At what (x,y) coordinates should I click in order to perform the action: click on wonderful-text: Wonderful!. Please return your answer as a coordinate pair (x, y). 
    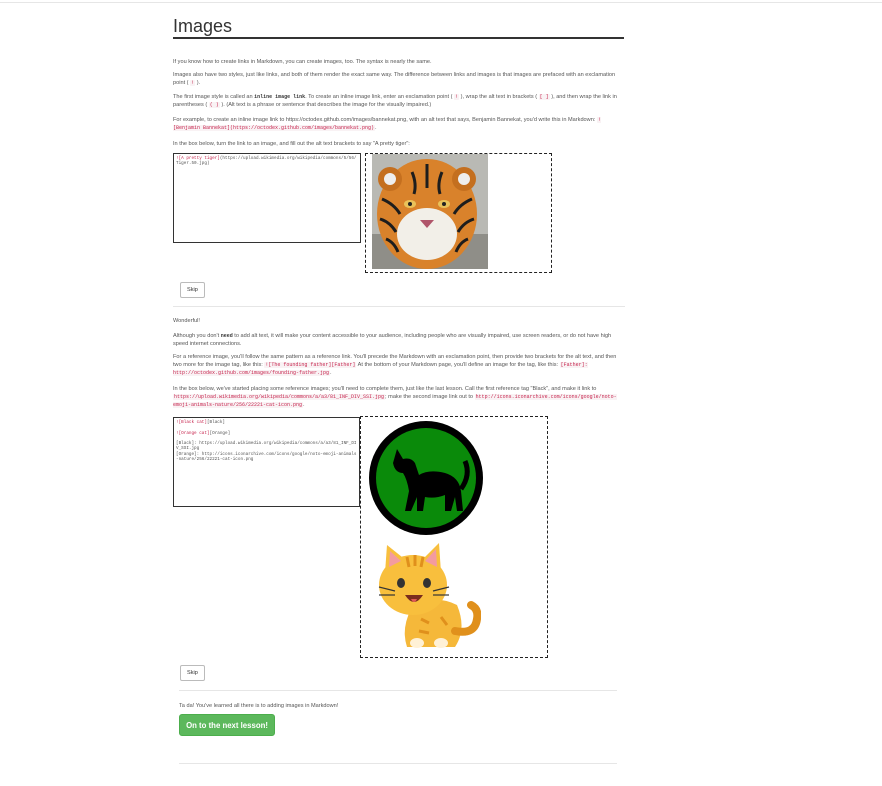
    Looking at the image, I should click on (186, 321).